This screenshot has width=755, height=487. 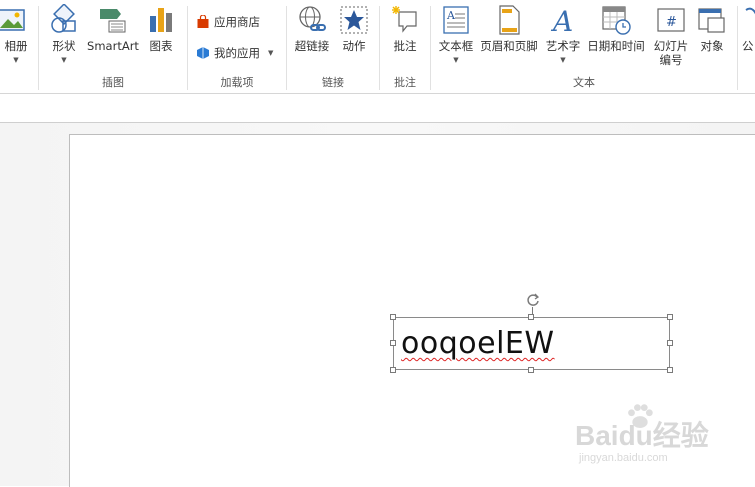 I want to click on slide-number-label-1: 幻灯片, so click(x=671, y=46).